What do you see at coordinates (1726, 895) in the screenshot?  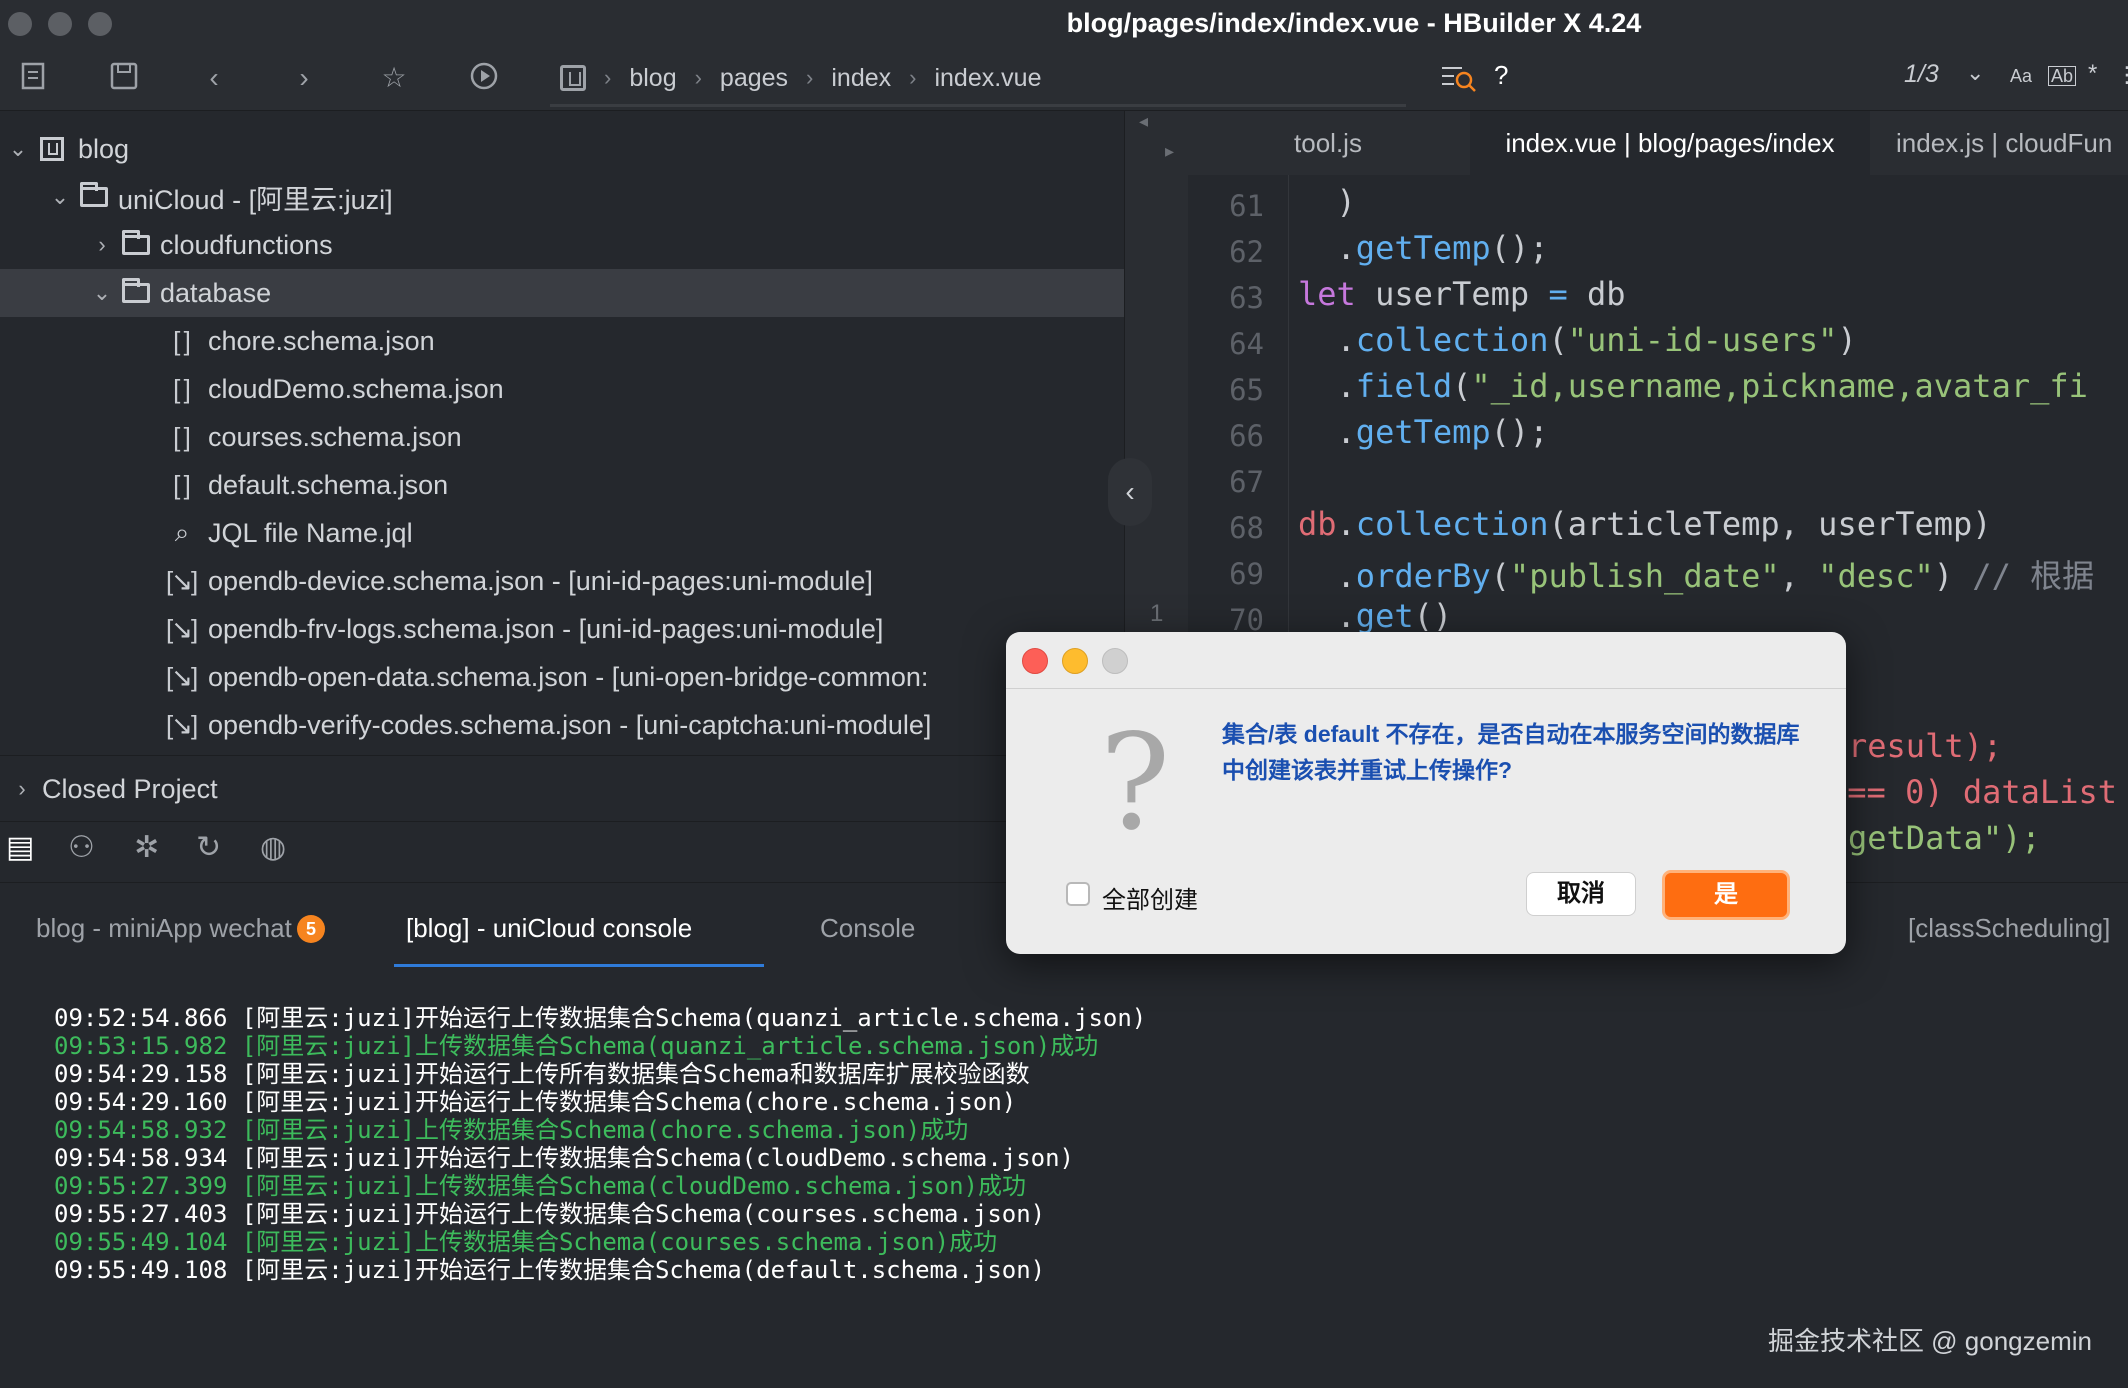 I see `yes-button: 是` at bounding box center [1726, 895].